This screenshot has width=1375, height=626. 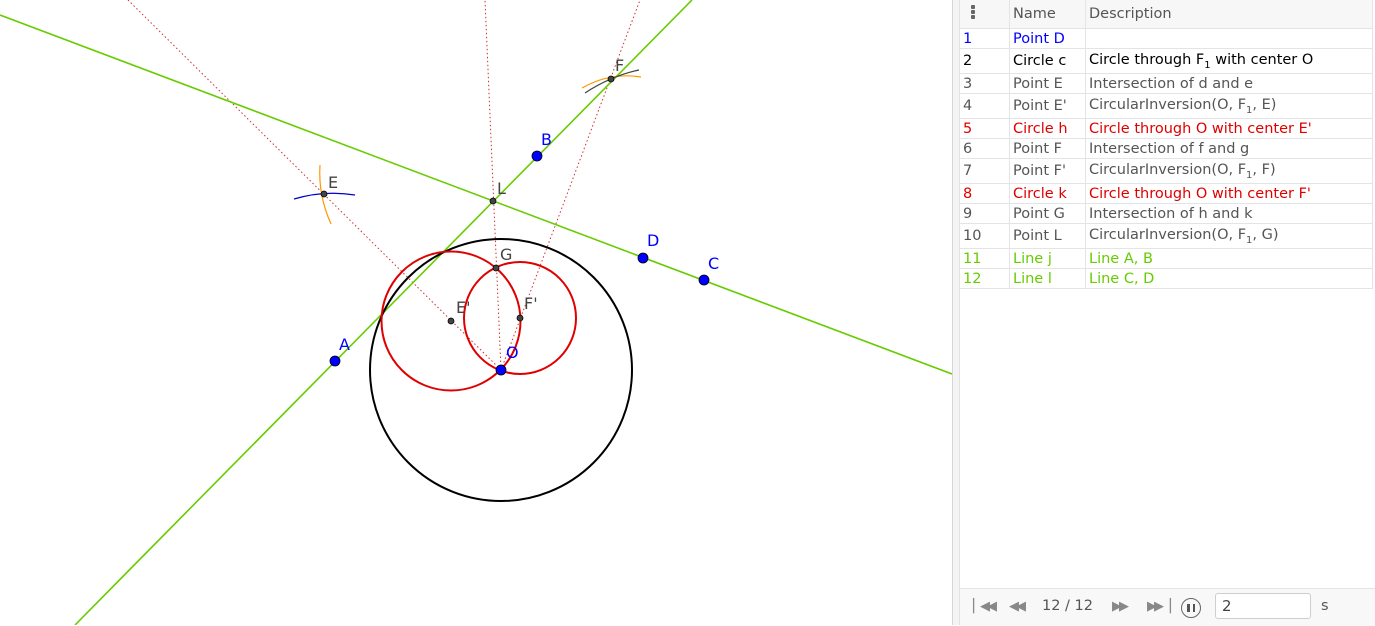 What do you see at coordinates (1229, 171) in the screenshot?
I see `row-description: CircularInversion(O, F1, F)` at bounding box center [1229, 171].